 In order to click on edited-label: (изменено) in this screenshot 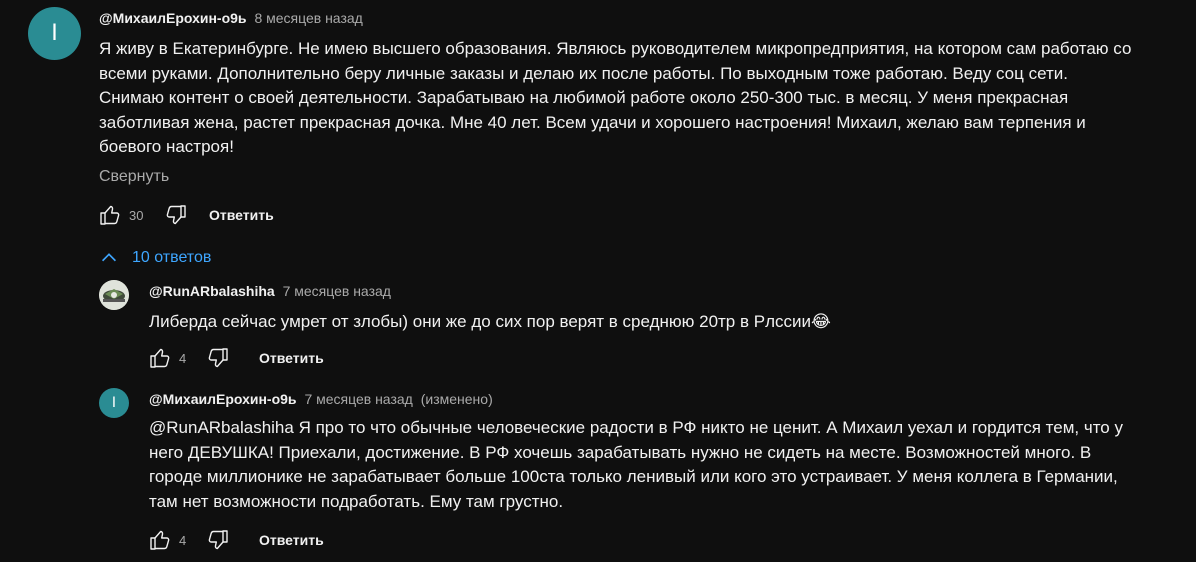, I will do `click(456, 399)`.